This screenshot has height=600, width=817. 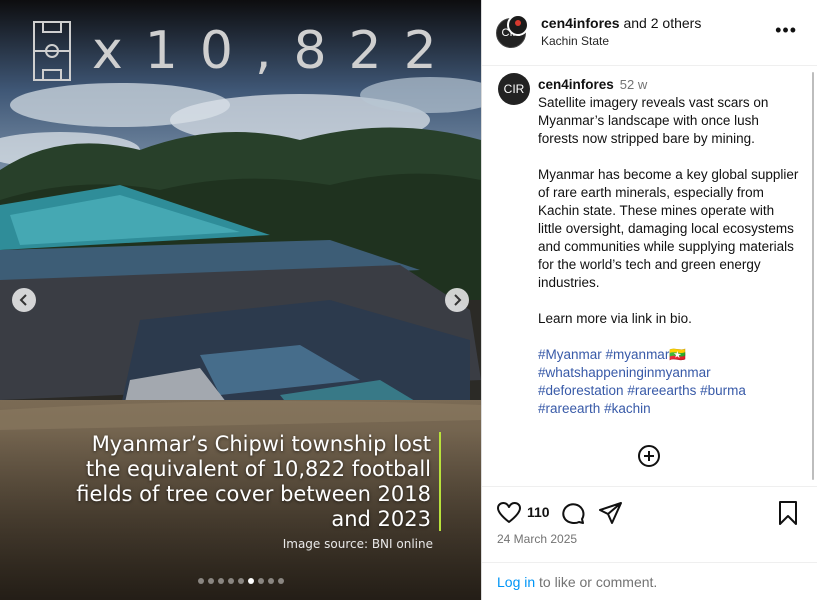 I want to click on collaborators-link: and 2 others, so click(x=662, y=23).